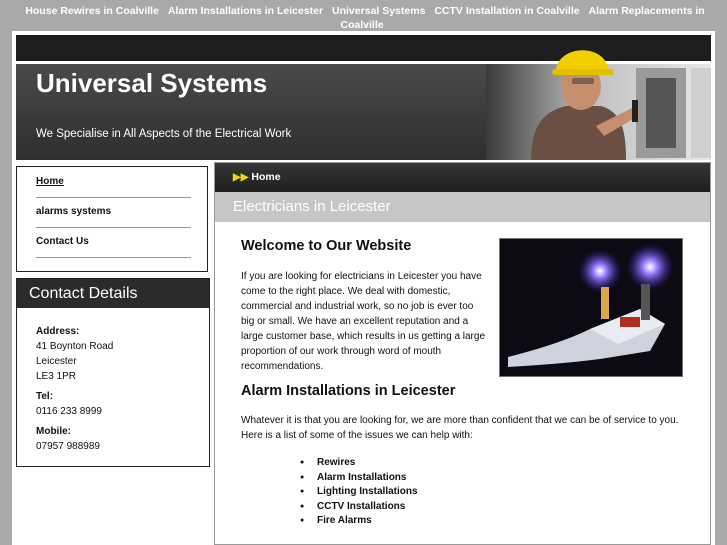  What do you see at coordinates (152, 83) in the screenshot?
I see `site-title: Universal Systems` at bounding box center [152, 83].